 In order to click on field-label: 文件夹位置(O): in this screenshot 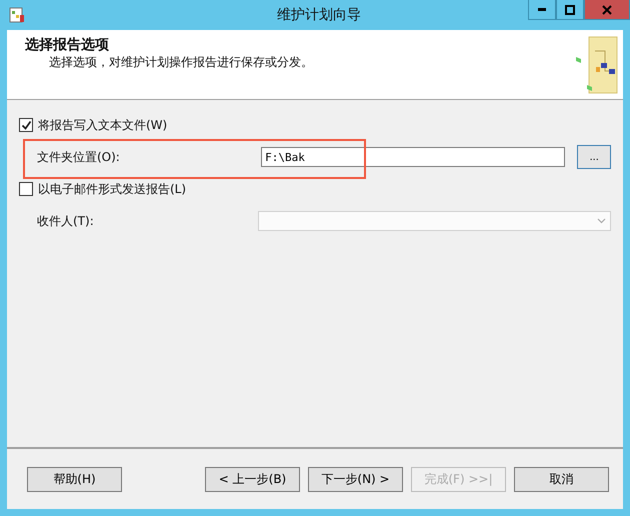, I will do `click(78, 157)`.